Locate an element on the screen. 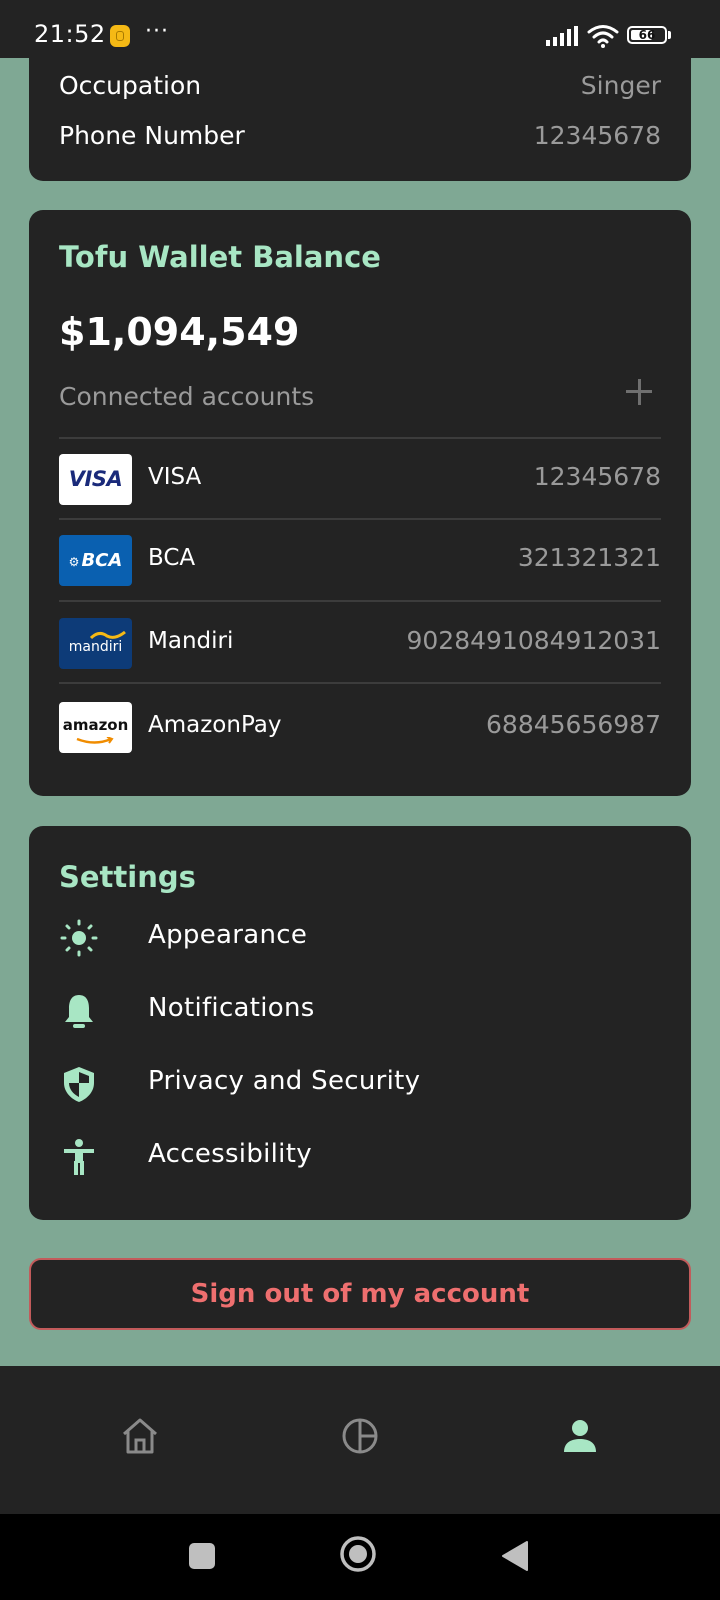  bca-logo-text: BCA is located at coordinates (102, 560).